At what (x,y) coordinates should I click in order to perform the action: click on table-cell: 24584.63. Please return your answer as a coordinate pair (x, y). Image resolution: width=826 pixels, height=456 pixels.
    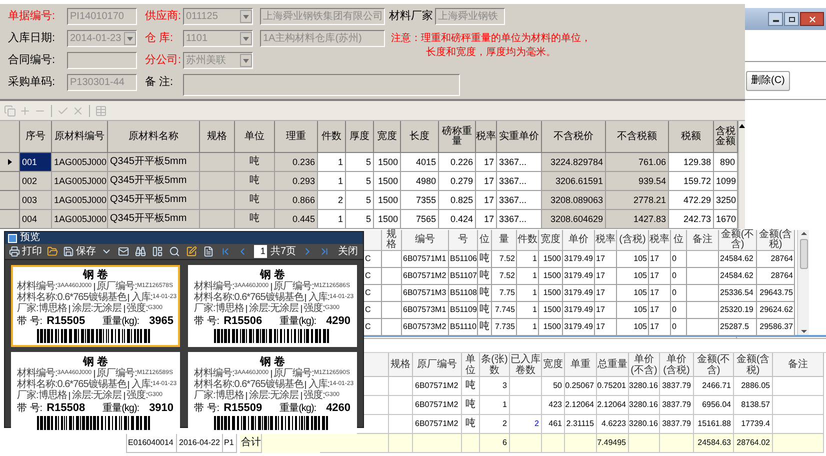
    Looking at the image, I should click on (714, 443).